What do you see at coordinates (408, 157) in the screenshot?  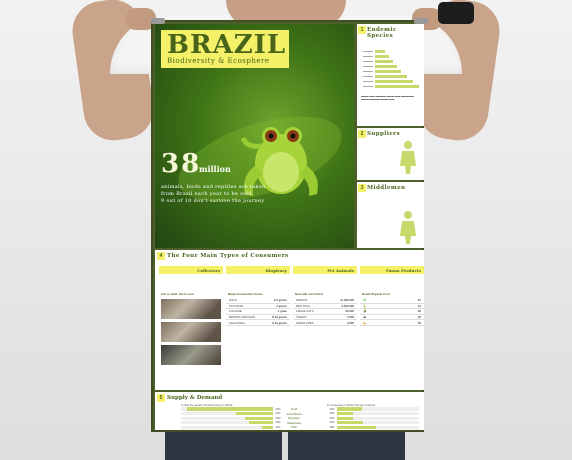 I see `supplier-silhouette-icon` at bounding box center [408, 157].